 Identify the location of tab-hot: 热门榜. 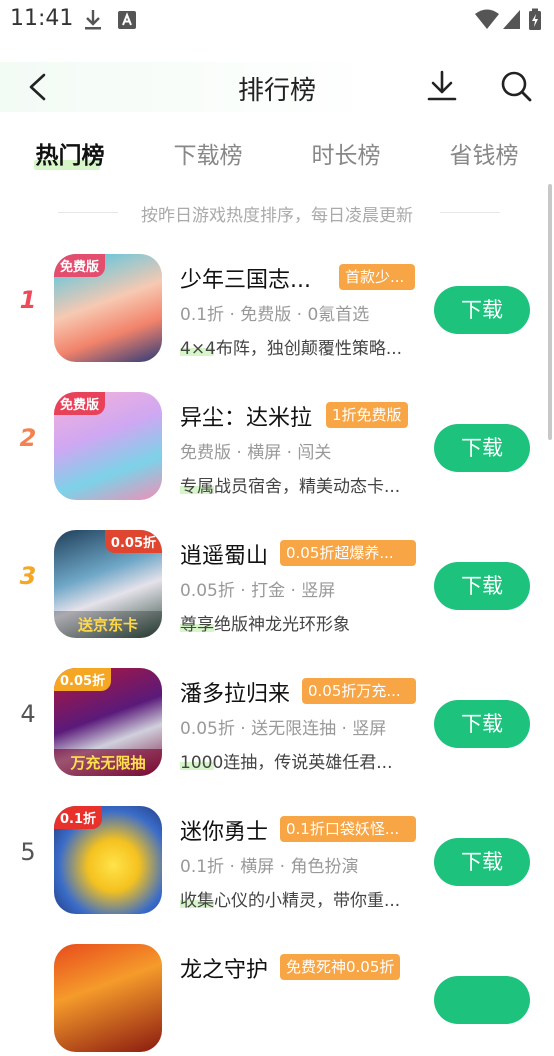
(70, 153).